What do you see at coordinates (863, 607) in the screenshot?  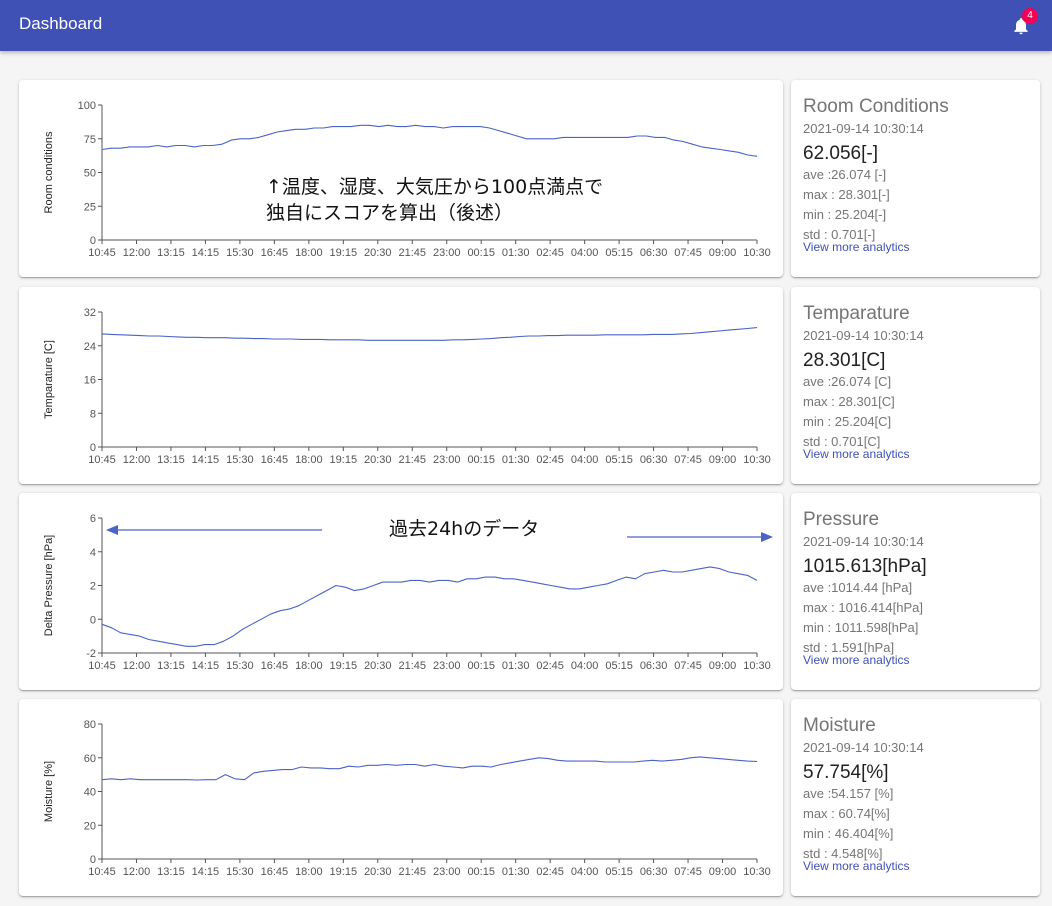 I see `stat-max: max : 1016.414[hPa]` at bounding box center [863, 607].